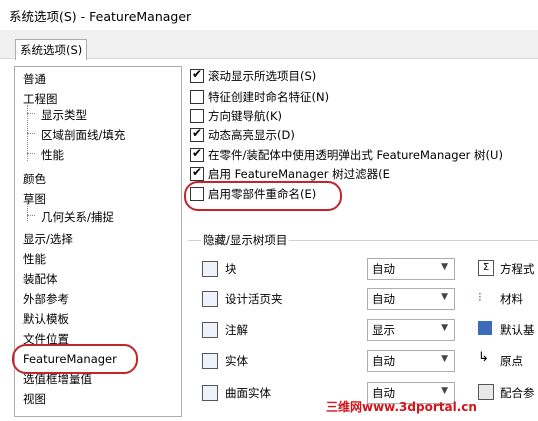 This screenshot has width=538, height=421. What do you see at coordinates (210, 393) in the screenshot?
I see `surface-body-icon` at bounding box center [210, 393].